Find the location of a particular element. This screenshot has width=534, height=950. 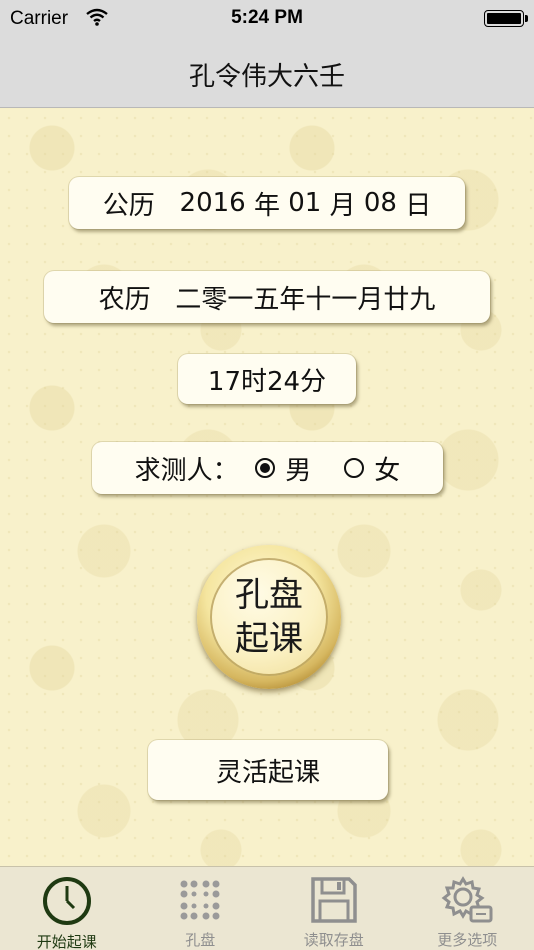

tab-load-saved-label: 读取存盘 is located at coordinates (333, 940).